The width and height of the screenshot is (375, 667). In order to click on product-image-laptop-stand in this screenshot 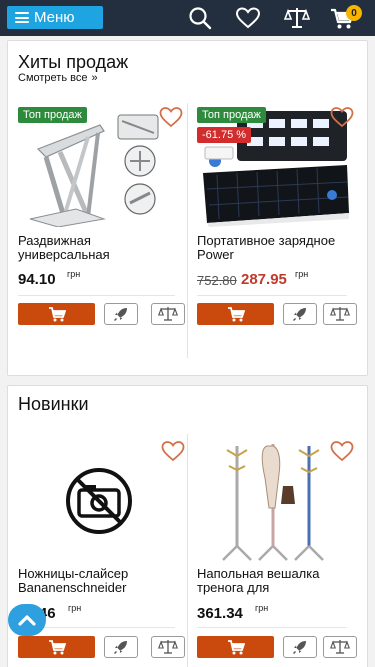, I will do `click(98, 167)`.